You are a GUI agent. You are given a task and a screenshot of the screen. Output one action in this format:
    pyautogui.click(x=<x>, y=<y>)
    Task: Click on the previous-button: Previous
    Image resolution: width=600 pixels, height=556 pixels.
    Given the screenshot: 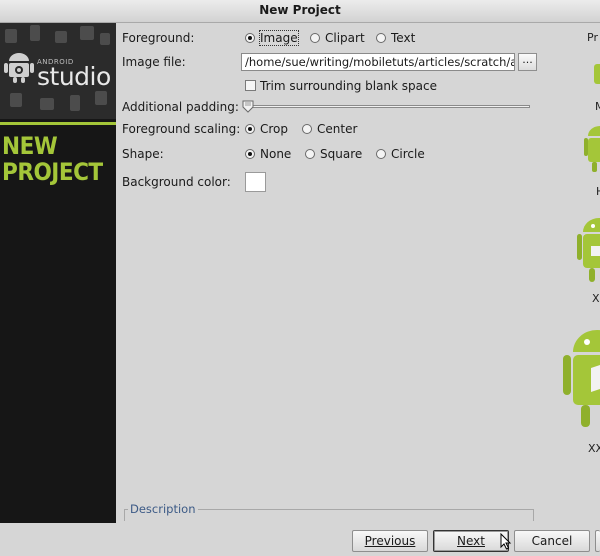 What is the action you would take?
    pyautogui.click(x=390, y=541)
    